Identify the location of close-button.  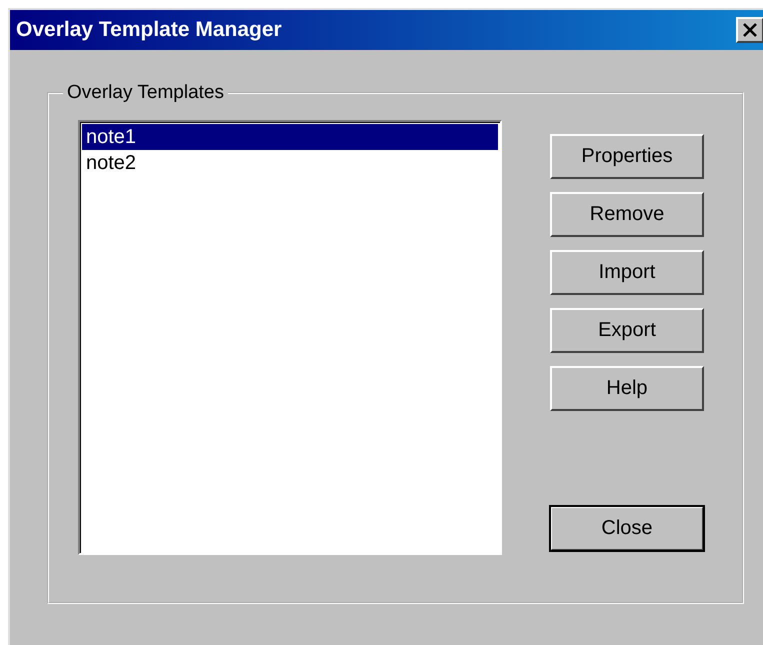
(749, 30).